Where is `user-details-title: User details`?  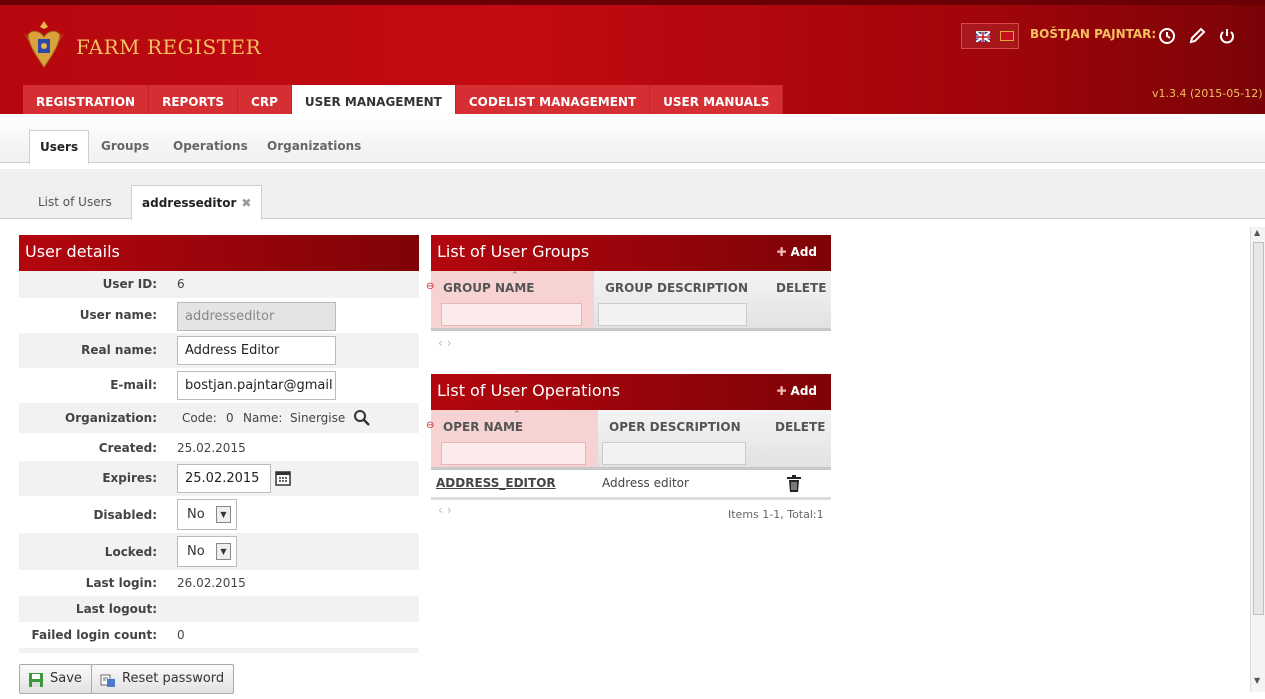 user-details-title: User details is located at coordinates (72, 251).